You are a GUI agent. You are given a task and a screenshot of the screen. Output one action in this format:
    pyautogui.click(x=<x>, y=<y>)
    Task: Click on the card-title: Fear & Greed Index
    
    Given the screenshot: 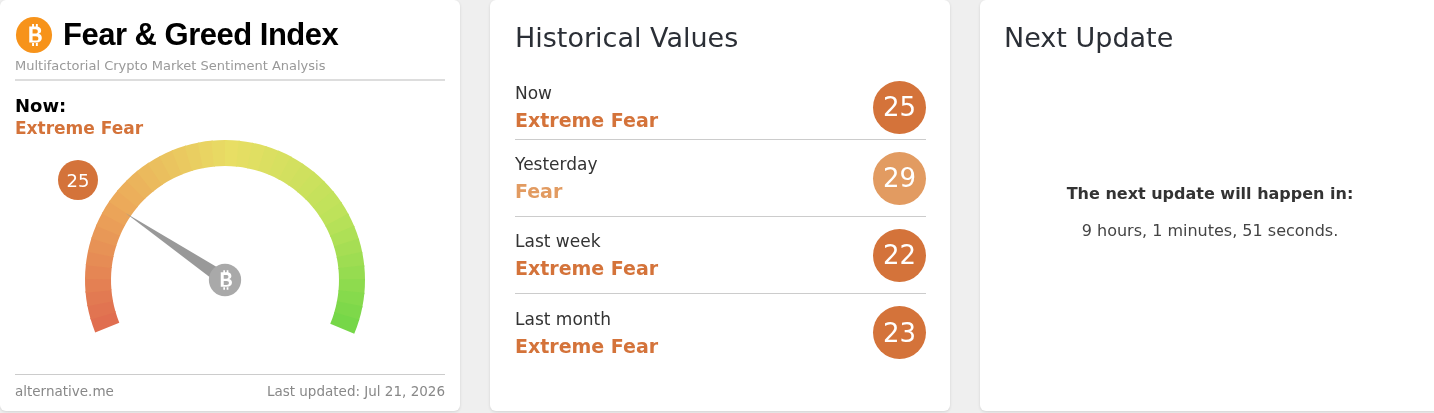 What is the action you would take?
    pyautogui.click(x=201, y=35)
    